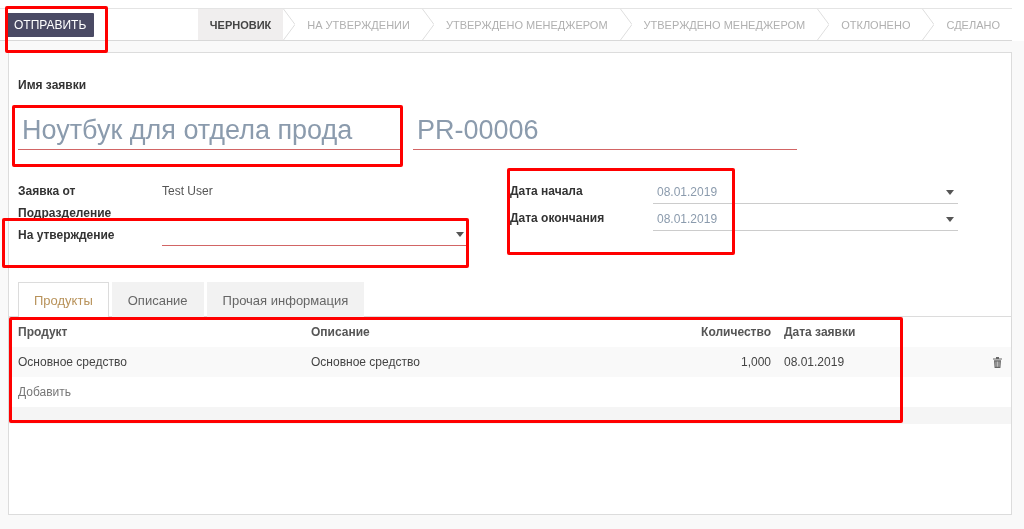  Describe the element at coordinates (510, 362) in the screenshot. I see `table-row: Основное средство Основное средство 1,000 08.01.2019` at that location.